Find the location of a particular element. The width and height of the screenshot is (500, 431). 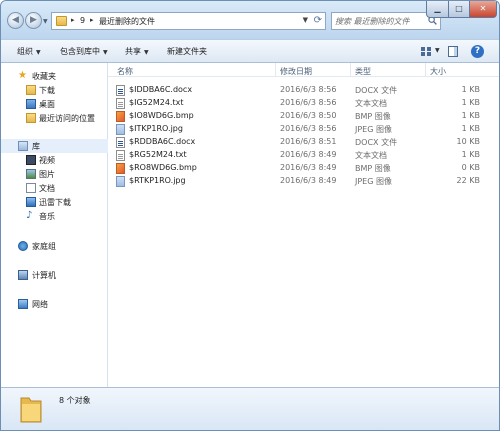

file-name: $IDDBA6C.docx is located at coordinates (161, 89).